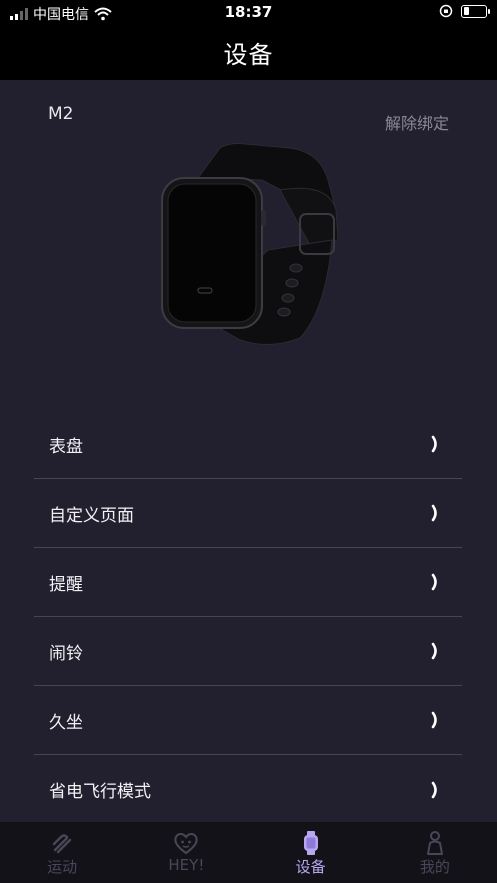 The height and width of the screenshot is (883, 497). What do you see at coordinates (434, 867) in the screenshot?
I see `tab-label: 我的` at bounding box center [434, 867].